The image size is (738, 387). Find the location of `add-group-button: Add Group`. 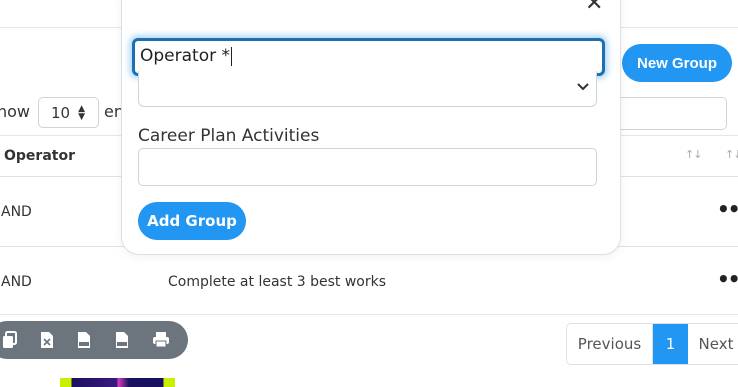

add-group-button: Add Group is located at coordinates (192, 221).